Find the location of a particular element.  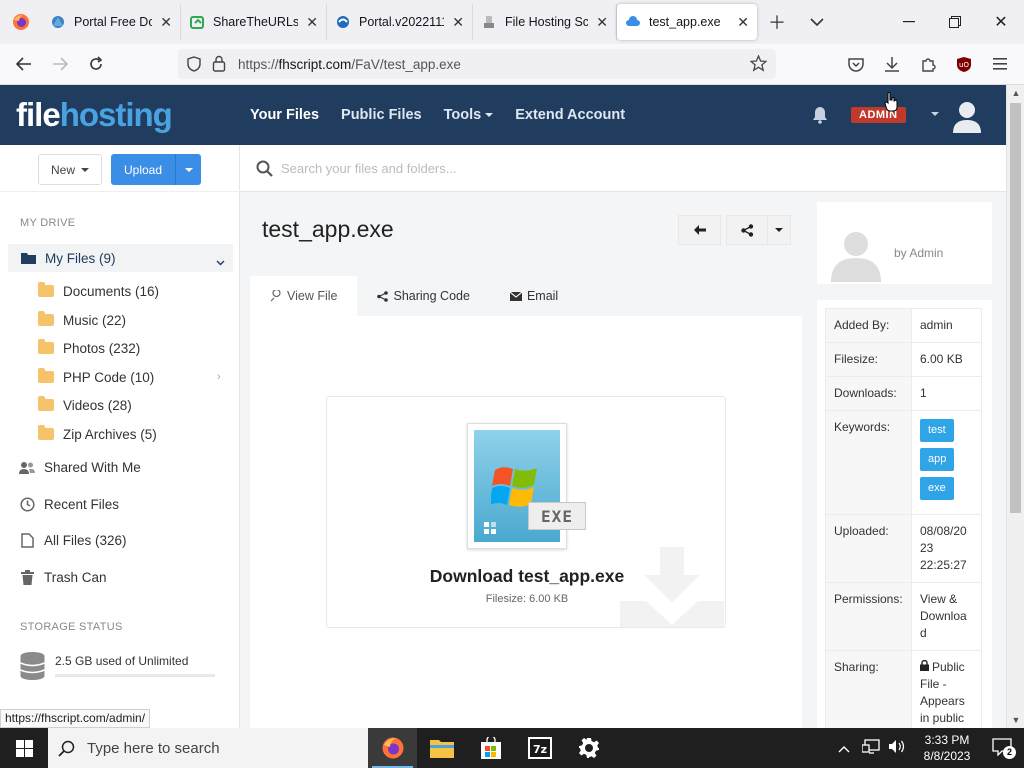

taskbar-7zip-icon: 7z is located at coordinates (539, 748).